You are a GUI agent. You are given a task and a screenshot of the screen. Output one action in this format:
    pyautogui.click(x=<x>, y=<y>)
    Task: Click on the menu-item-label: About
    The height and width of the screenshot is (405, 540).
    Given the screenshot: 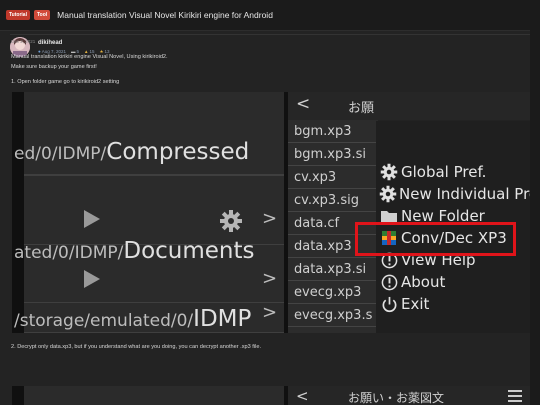 What is the action you would take?
    pyautogui.click(x=423, y=282)
    